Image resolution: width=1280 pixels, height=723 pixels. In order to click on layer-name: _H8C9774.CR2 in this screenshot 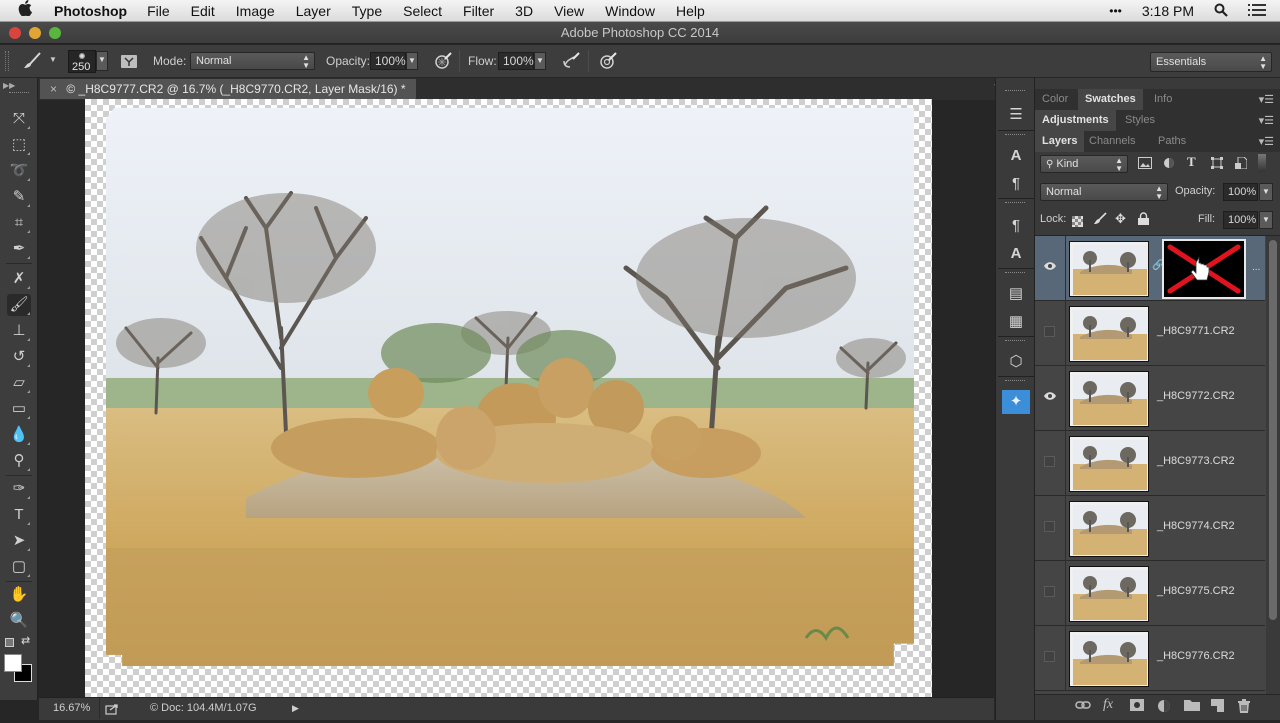, I will do `click(1196, 526)`.